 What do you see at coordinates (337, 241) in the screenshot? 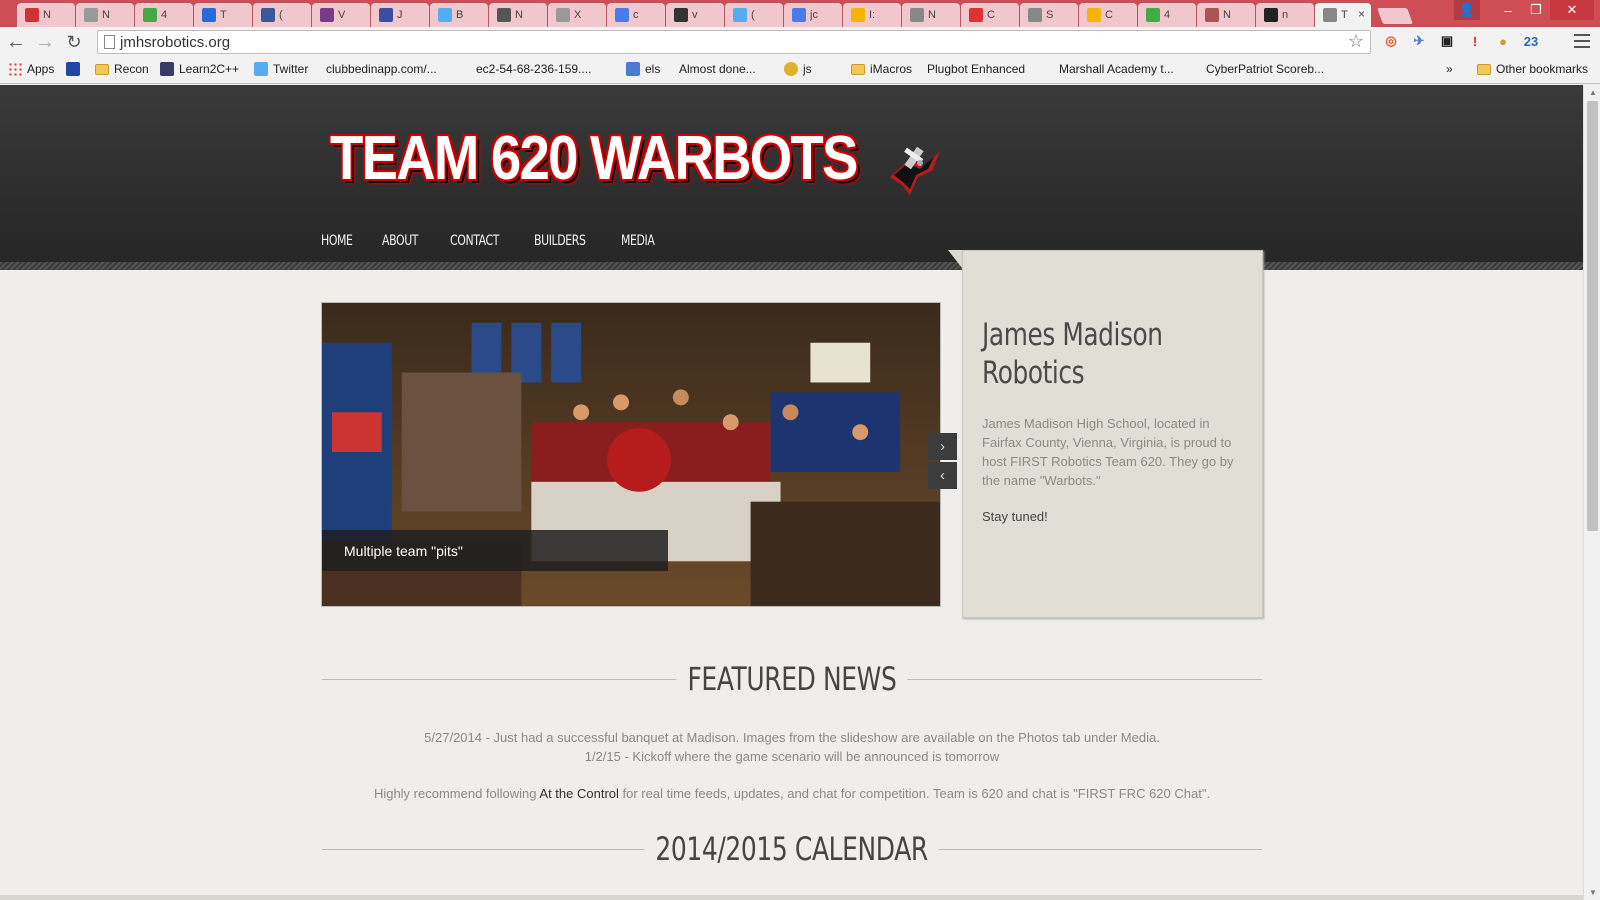
I see `nav-home: HOME` at bounding box center [337, 241].